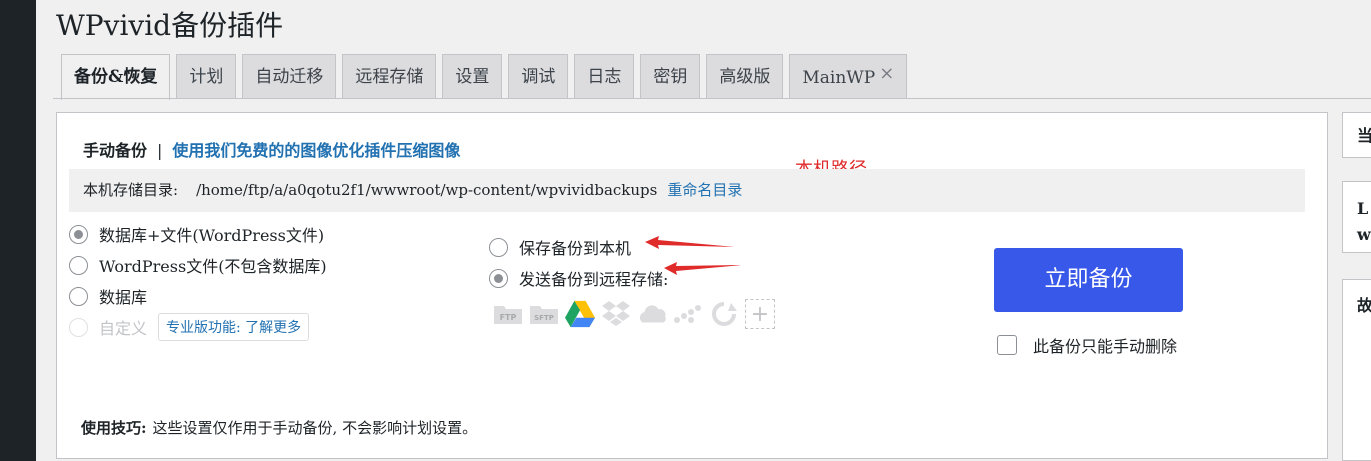  I want to click on manual-backup-header: 手动备份 | 使用我们免费的的图像优化插件压缩图像, so click(271, 149).